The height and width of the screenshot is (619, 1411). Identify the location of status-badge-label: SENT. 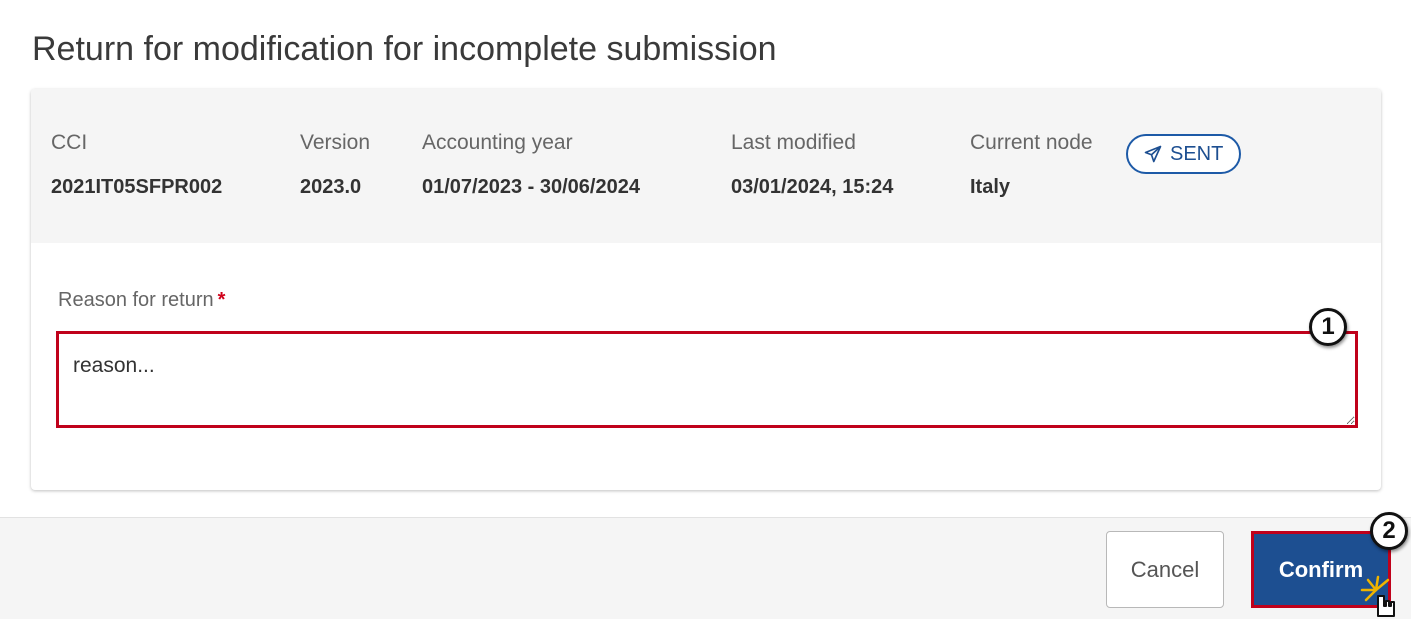
(1197, 153).